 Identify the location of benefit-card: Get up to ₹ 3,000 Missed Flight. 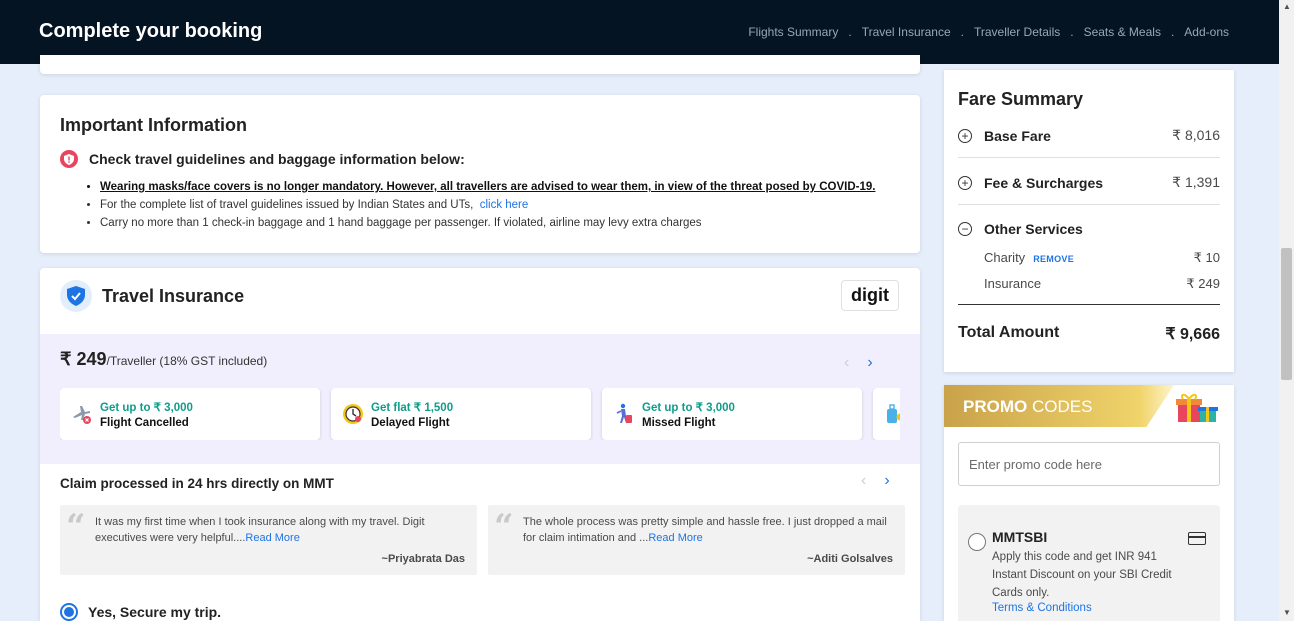
(732, 414).